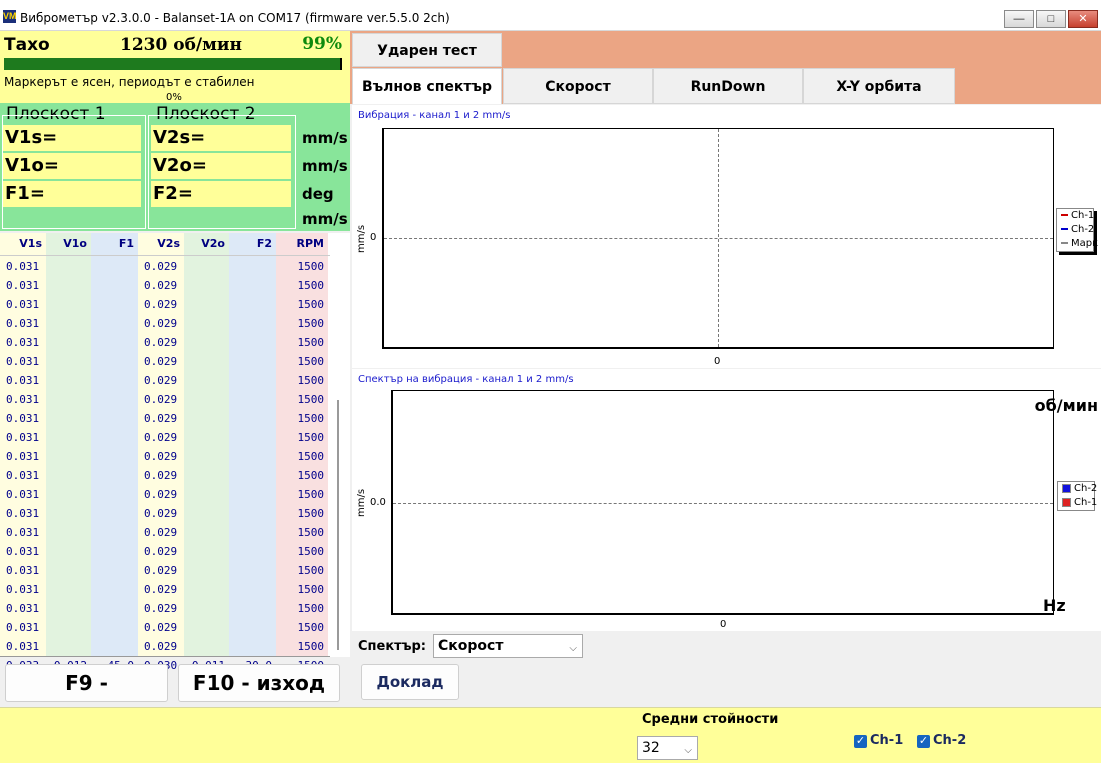  I want to click on marker-line-swatch, so click(1064, 243).